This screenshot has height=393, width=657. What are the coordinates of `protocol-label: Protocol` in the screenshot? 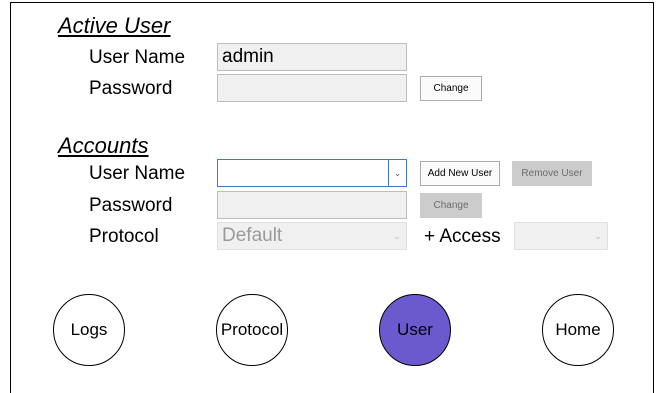 It's located at (124, 236).